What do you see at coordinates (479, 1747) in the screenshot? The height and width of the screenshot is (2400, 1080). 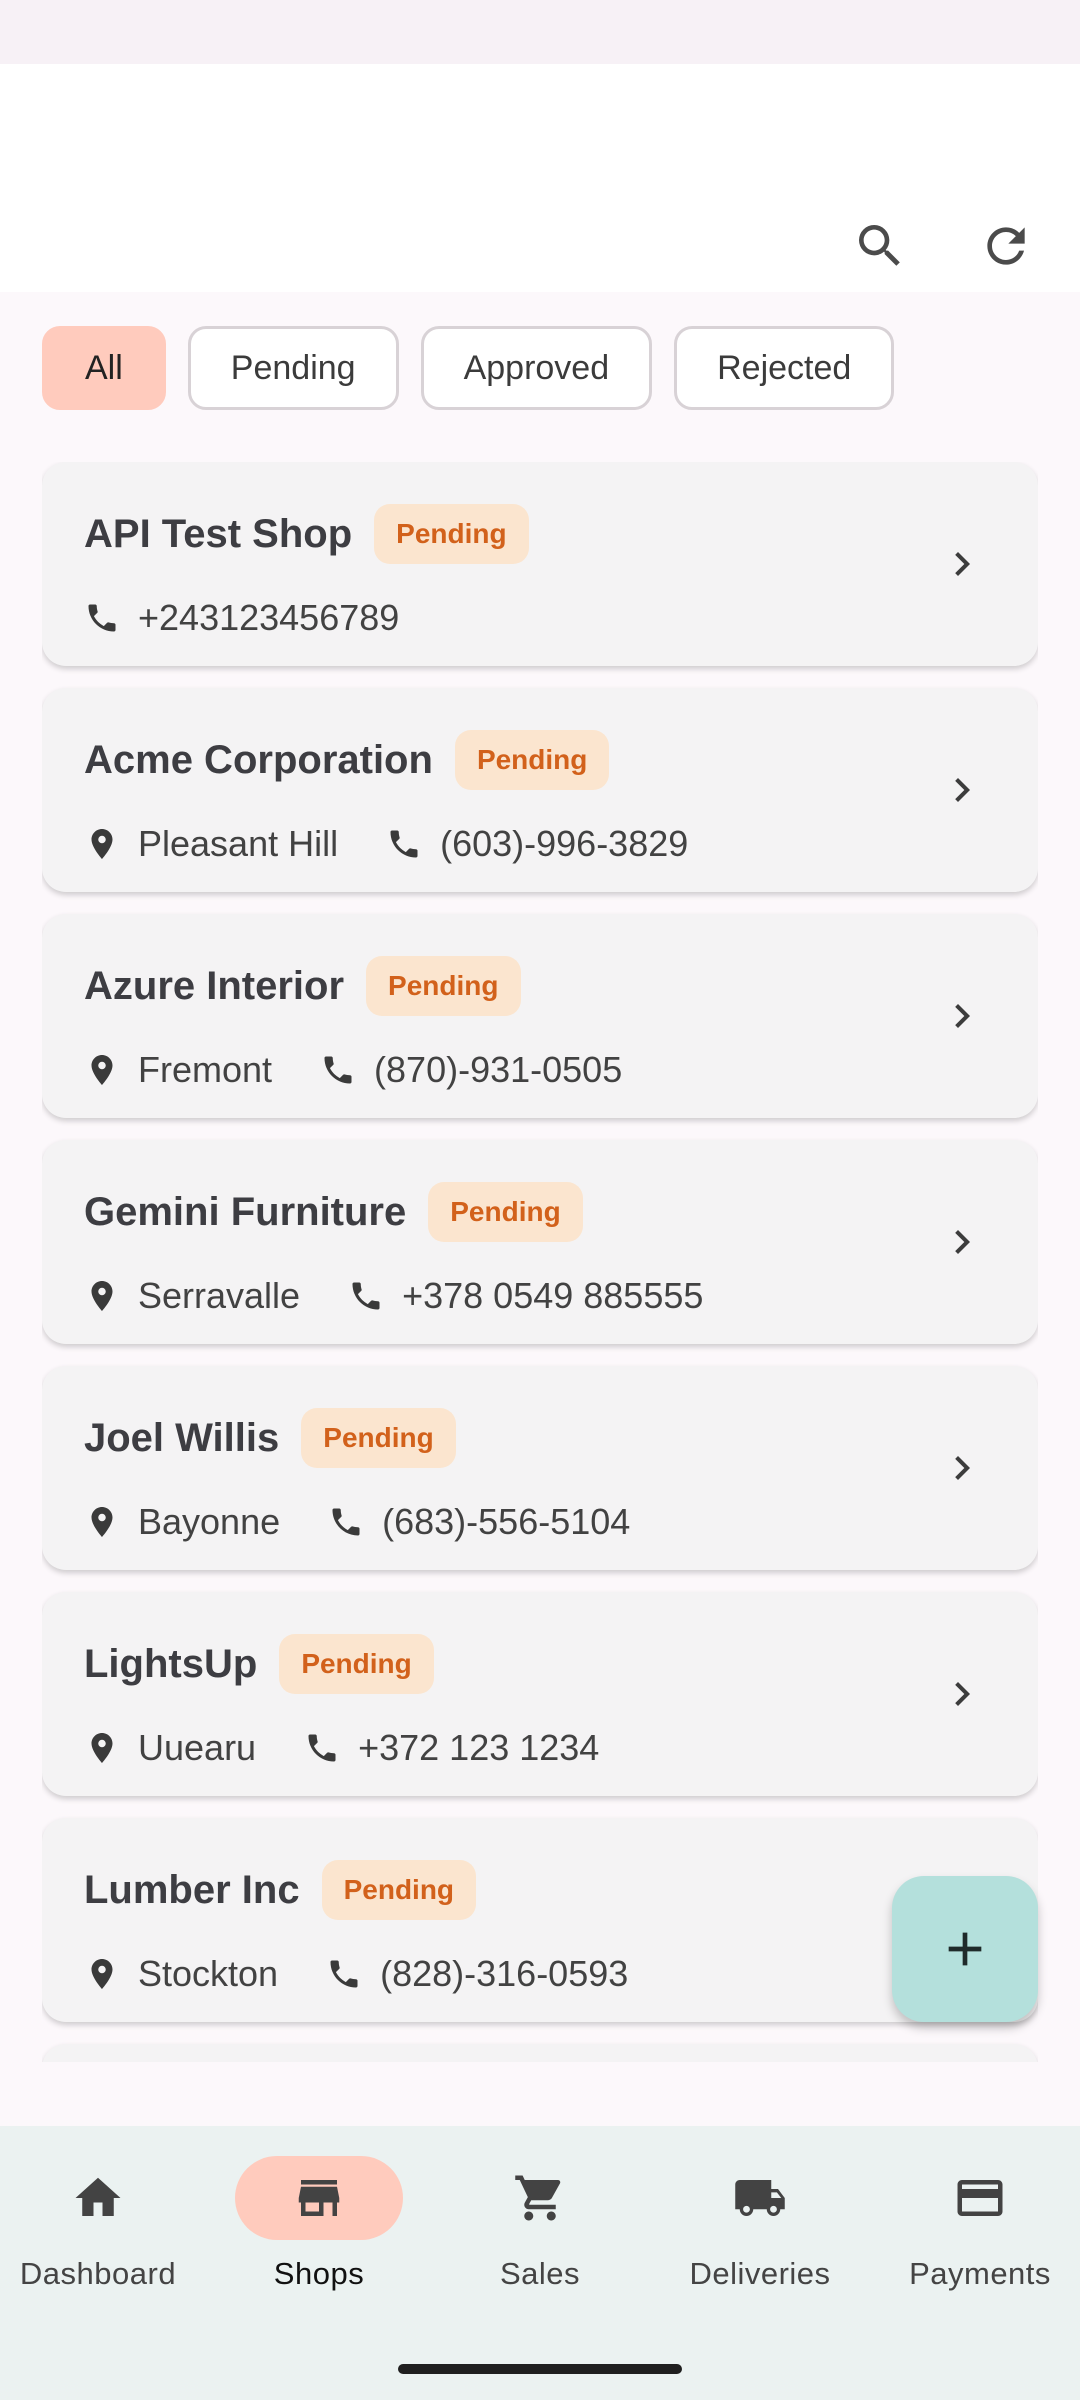 I see `phone-text: +372 123 1234` at bounding box center [479, 1747].